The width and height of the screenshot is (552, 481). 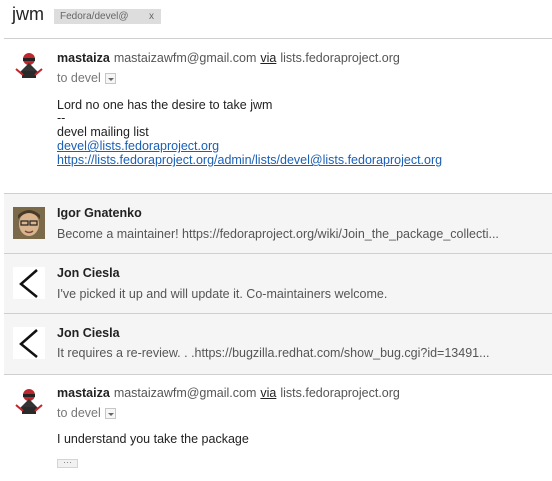 What do you see at coordinates (276, 18) in the screenshot?
I see `thread-header: jwm Fedora/devel@ x` at bounding box center [276, 18].